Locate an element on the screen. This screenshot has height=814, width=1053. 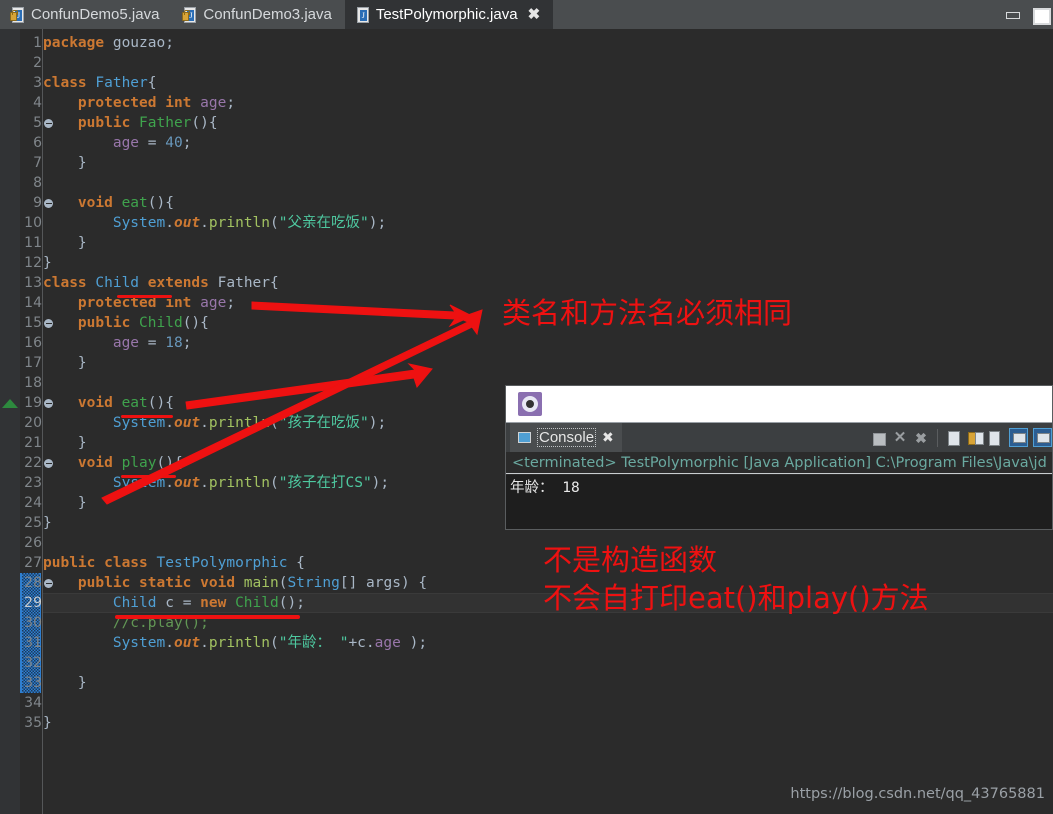
code-line: class Child extends Father{ is located at coordinates (161, 283).